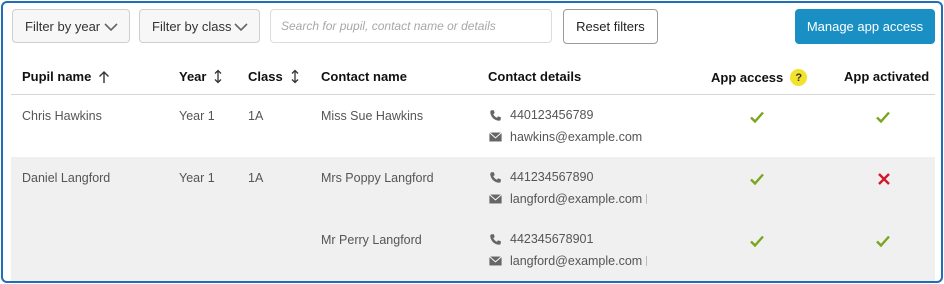  What do you see at coordinates (371, 240) in the screenshot?
I see `contact-name: Mr Perry Langford` at bounding box center [371, 240].